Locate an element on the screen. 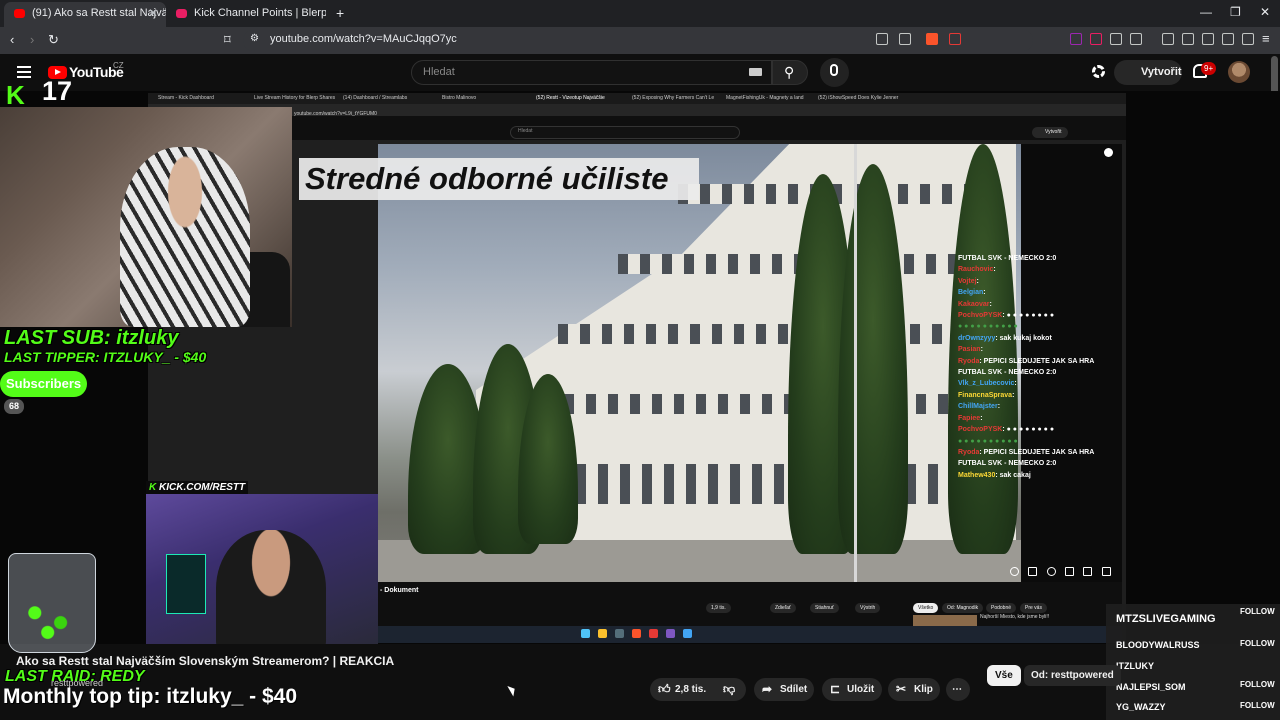 The image size is (1280, 720). chat-message: Vojtej: is located at coordinates (1039, 281).